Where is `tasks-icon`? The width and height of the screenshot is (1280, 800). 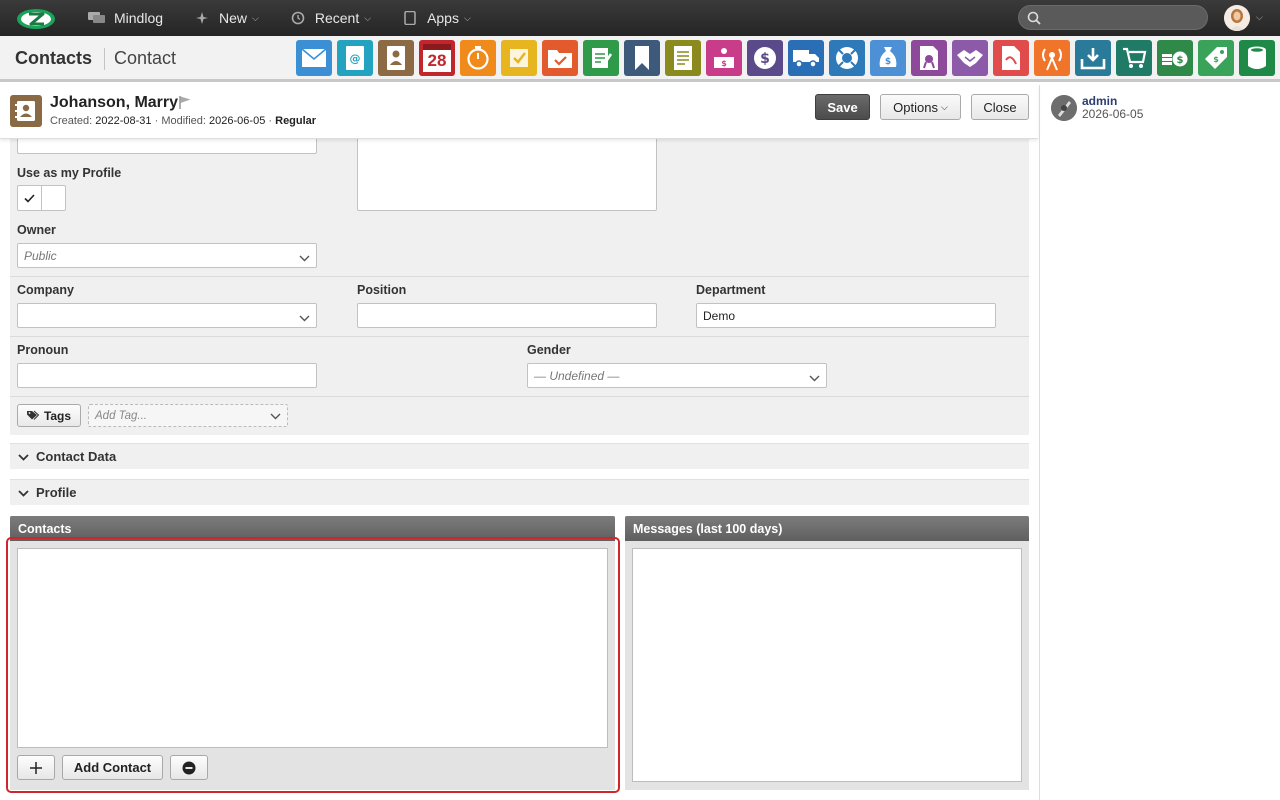 tasks-icon is located at coordinates (519, 58).